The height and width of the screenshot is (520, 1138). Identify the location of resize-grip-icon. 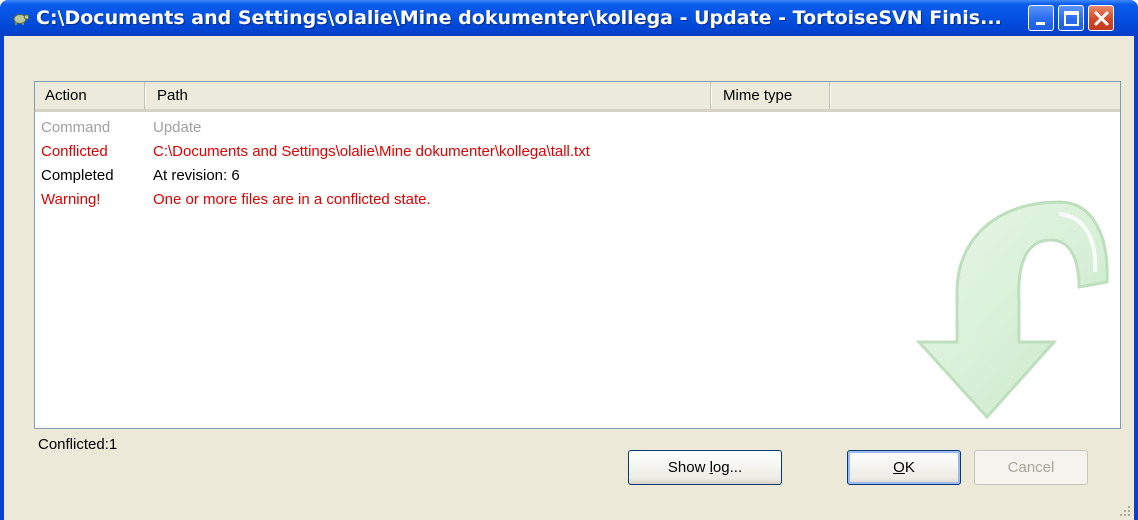
(1125, 511).